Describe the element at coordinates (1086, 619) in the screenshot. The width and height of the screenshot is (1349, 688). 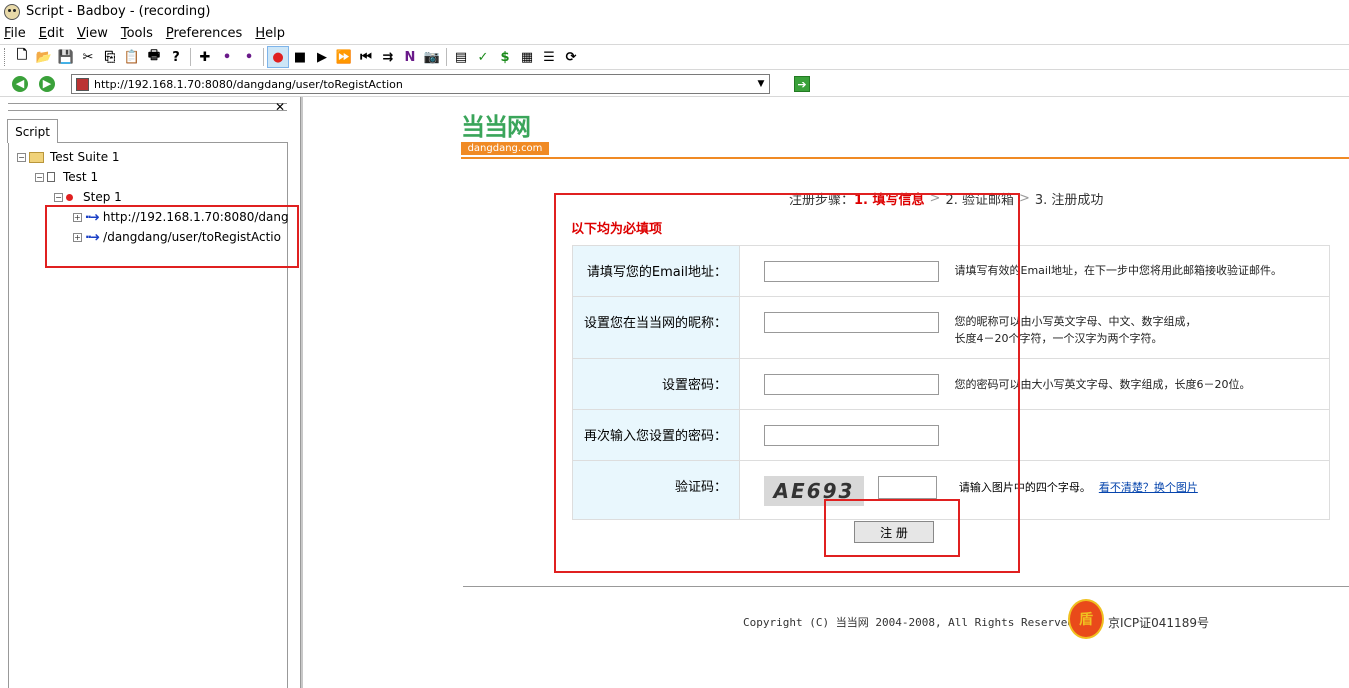
I see `police-badge-icon: 盾` at that location.